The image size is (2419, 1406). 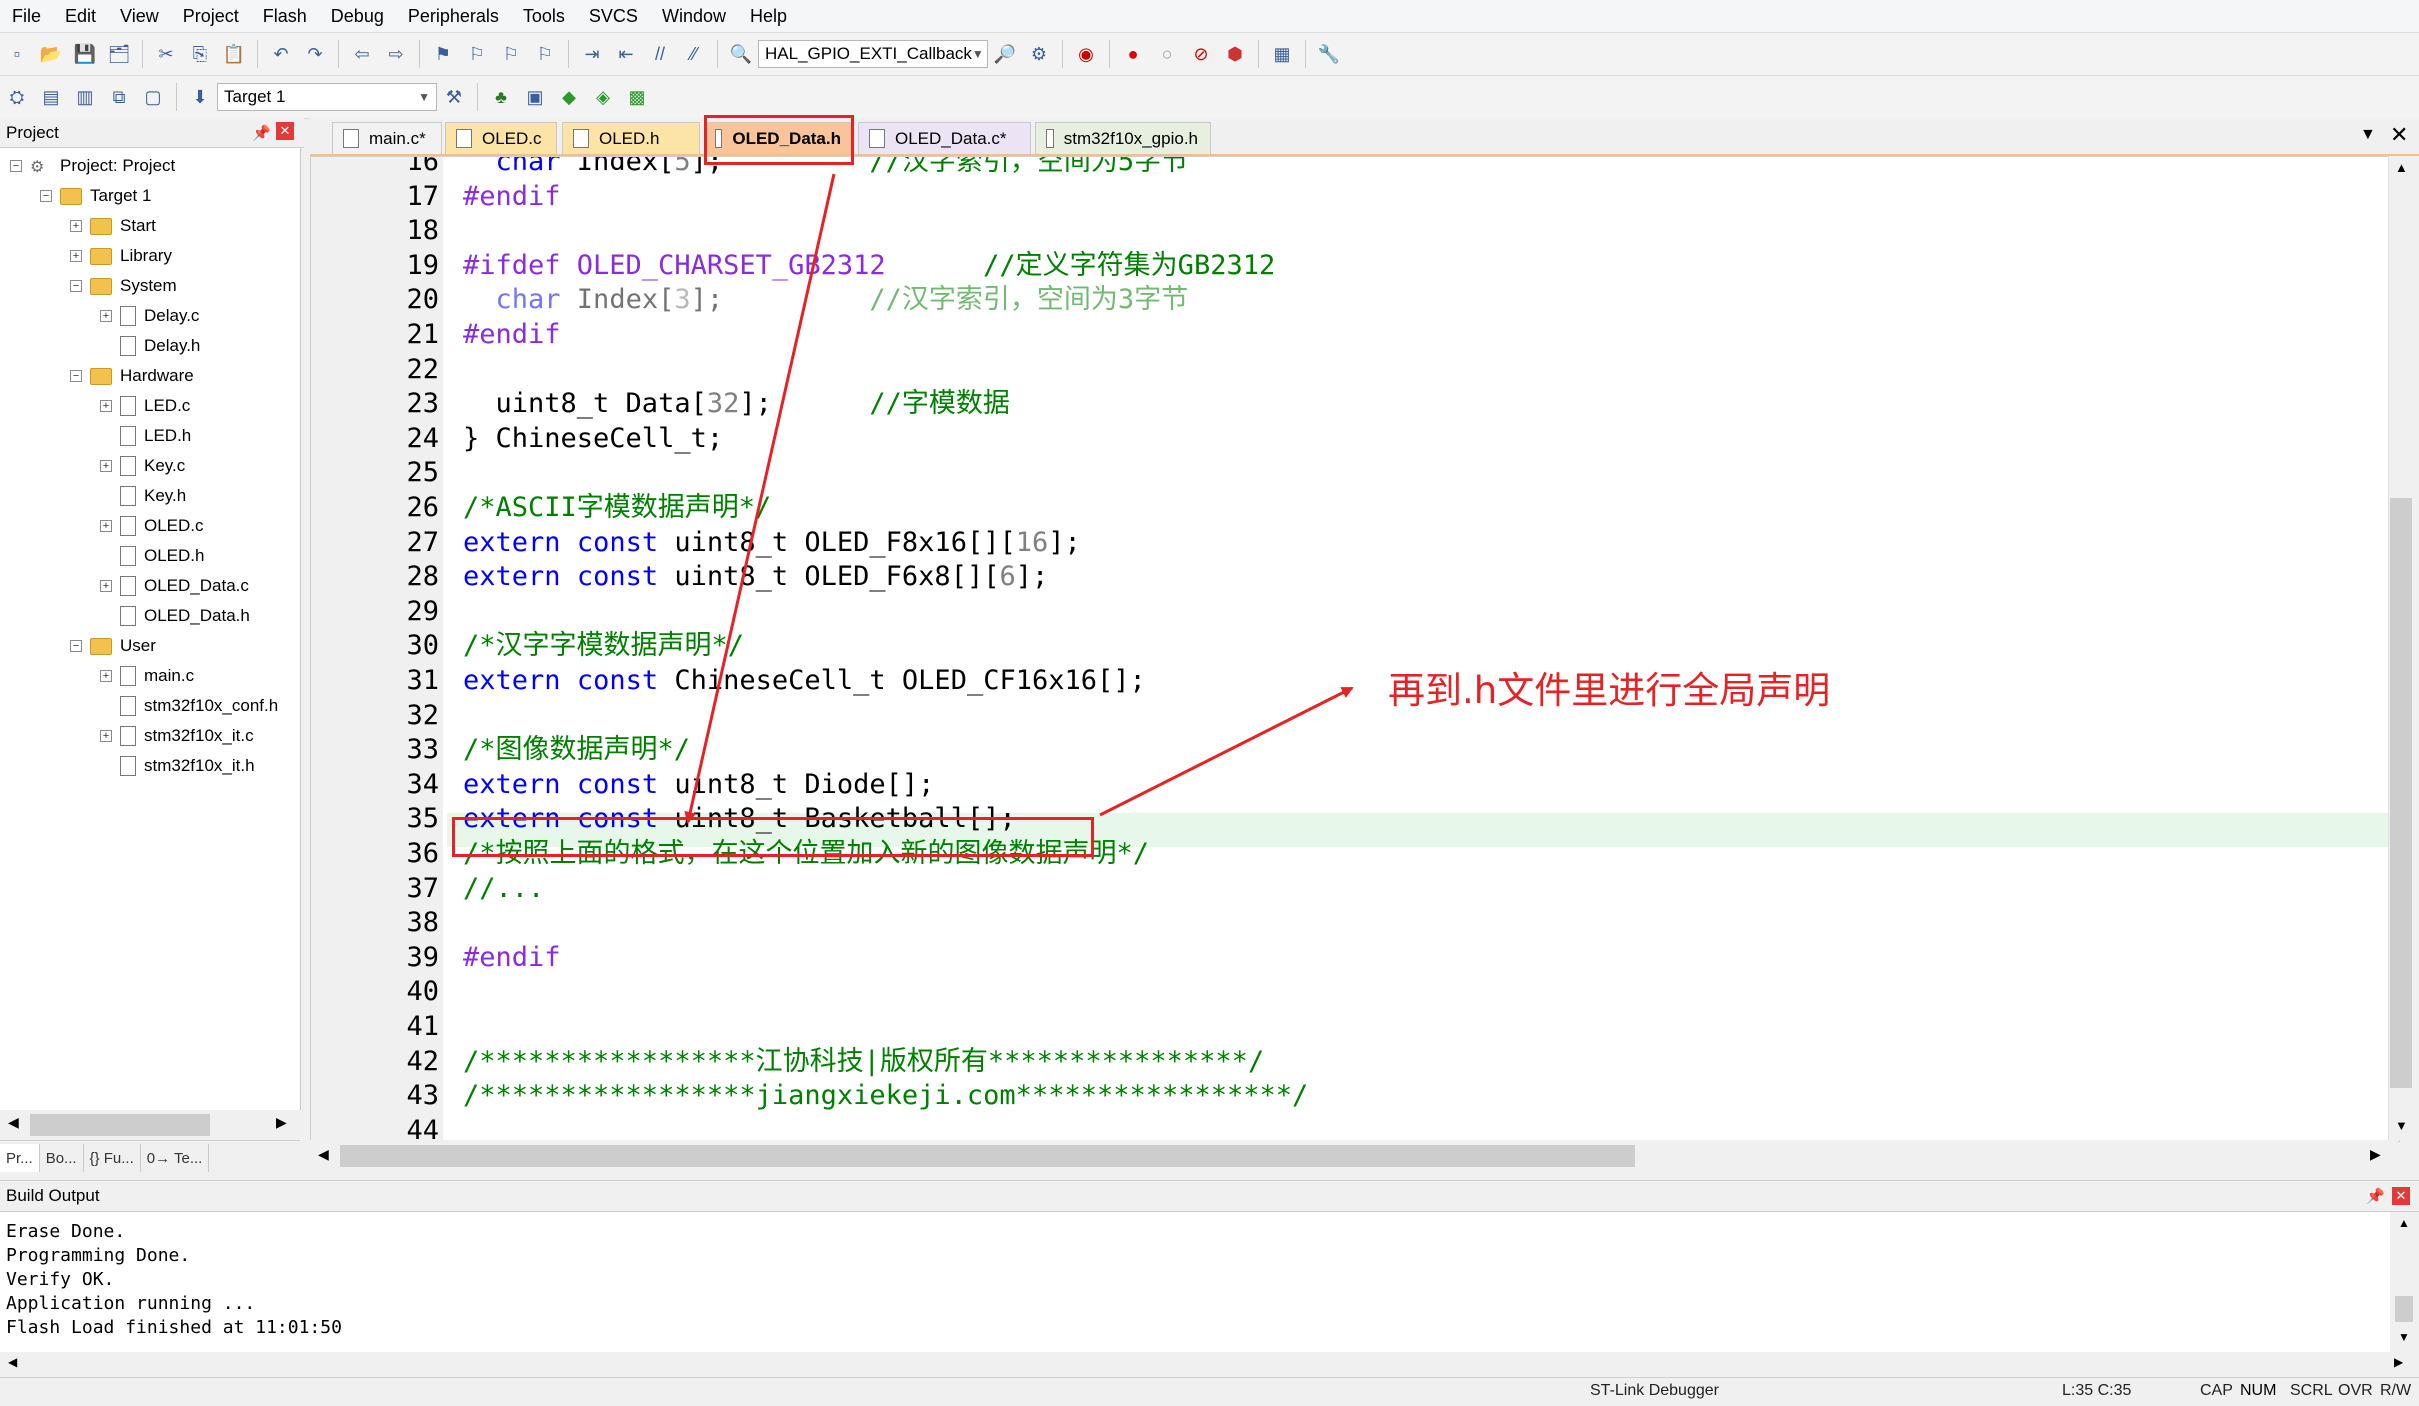 I want to click on annotation-arrows, so click(x=1019, y=498).